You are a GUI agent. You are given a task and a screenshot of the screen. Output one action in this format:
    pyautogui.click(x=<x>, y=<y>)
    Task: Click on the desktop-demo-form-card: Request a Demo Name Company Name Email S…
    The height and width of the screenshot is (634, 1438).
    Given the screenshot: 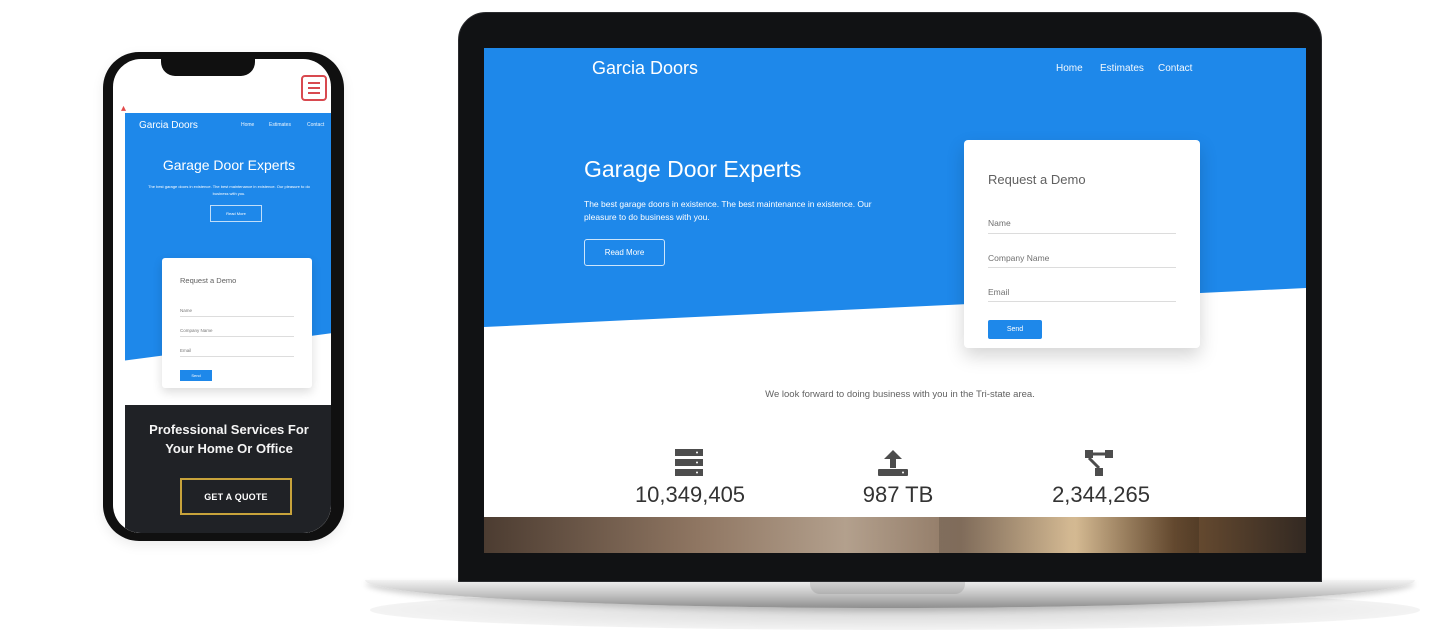 What is the action you would take?
    pyautogui.click(x=1082, y=244)
    